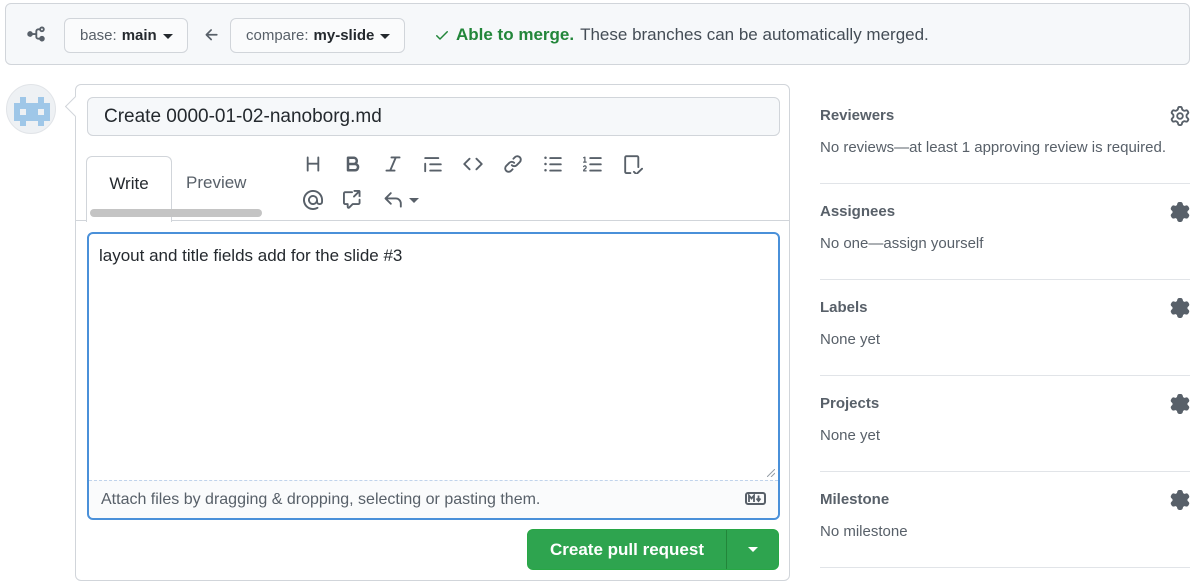  Describe the element at coordinates (627, 549) in the screenshot. I see `create-pull-request-button: Create pull request` at that location.